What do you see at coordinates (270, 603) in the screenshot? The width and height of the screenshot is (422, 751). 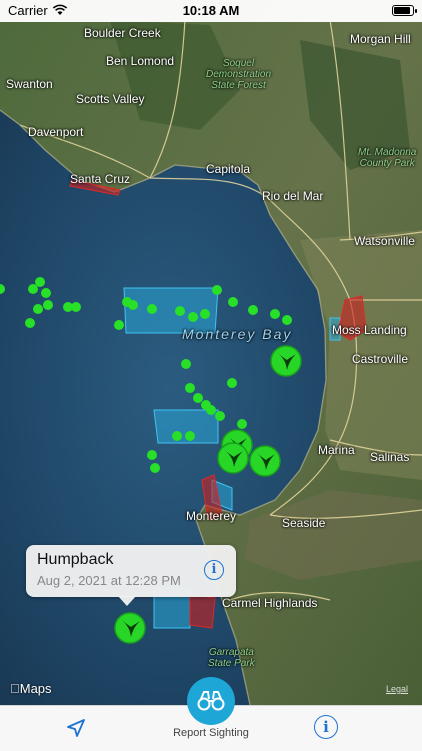 I see `place-label: Carmel Highlands` at bounding box center [270, 603].